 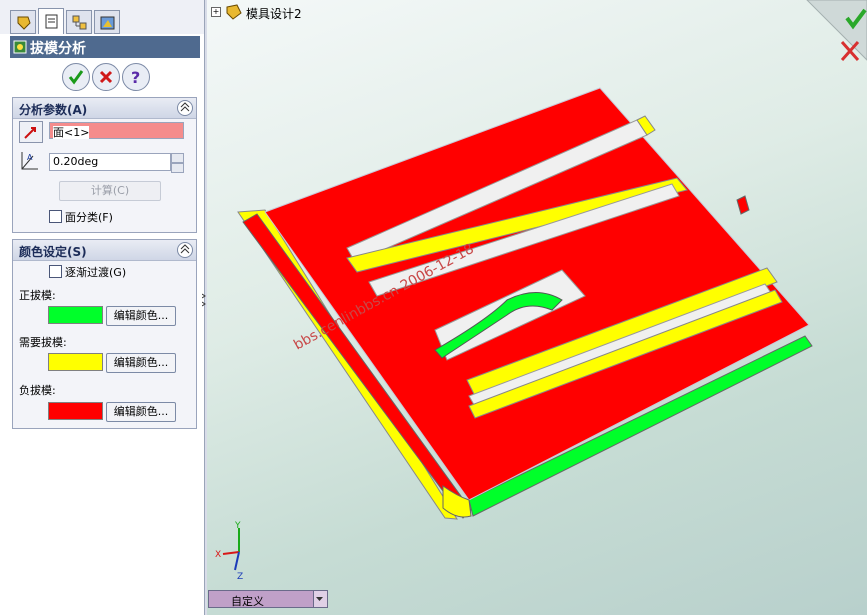 I want to click on face-select-button, so click(x=31, y=132).